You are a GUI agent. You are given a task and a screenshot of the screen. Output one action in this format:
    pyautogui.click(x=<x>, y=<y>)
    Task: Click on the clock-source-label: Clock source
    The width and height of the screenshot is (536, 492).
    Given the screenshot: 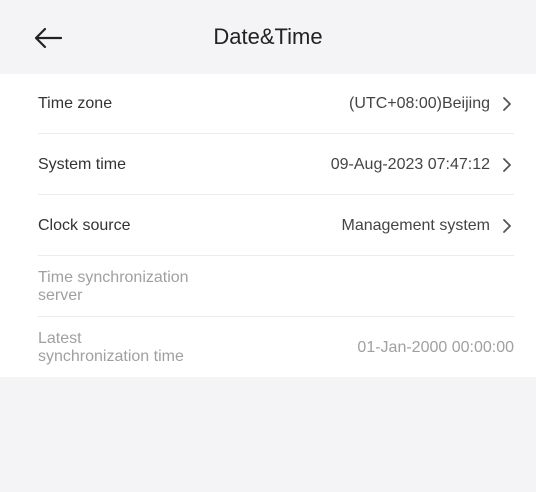 What is the action you would take?
    pyautogui.click(x=84, y=225)
    